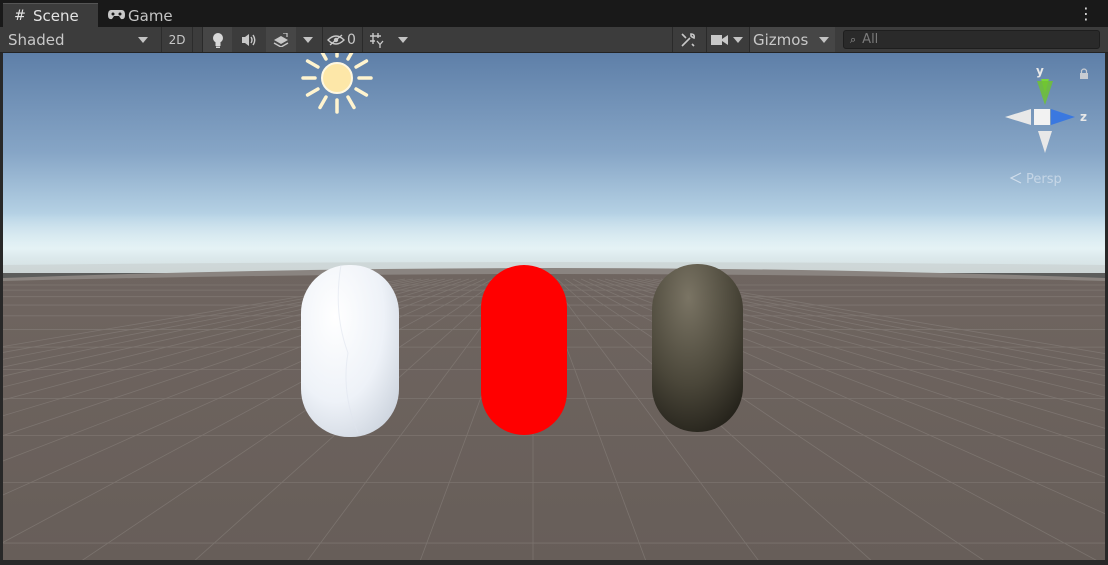  I want to click on search-input, so click(972, 39).